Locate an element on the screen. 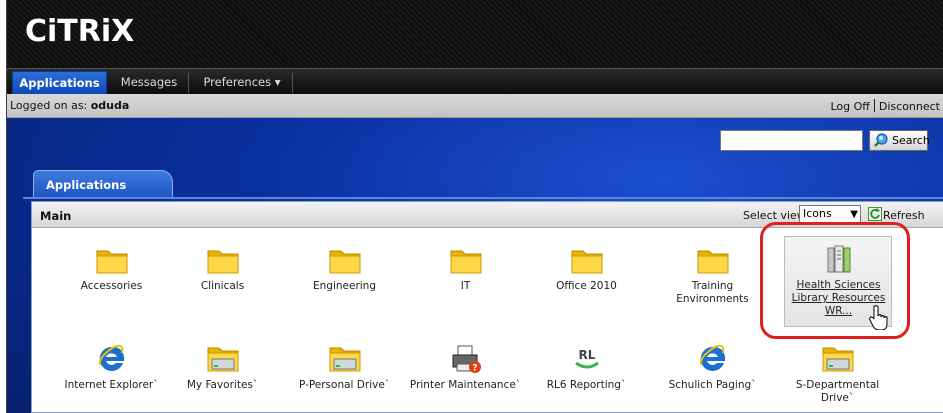  panel-title: Main is located at coordinates (56, 216).